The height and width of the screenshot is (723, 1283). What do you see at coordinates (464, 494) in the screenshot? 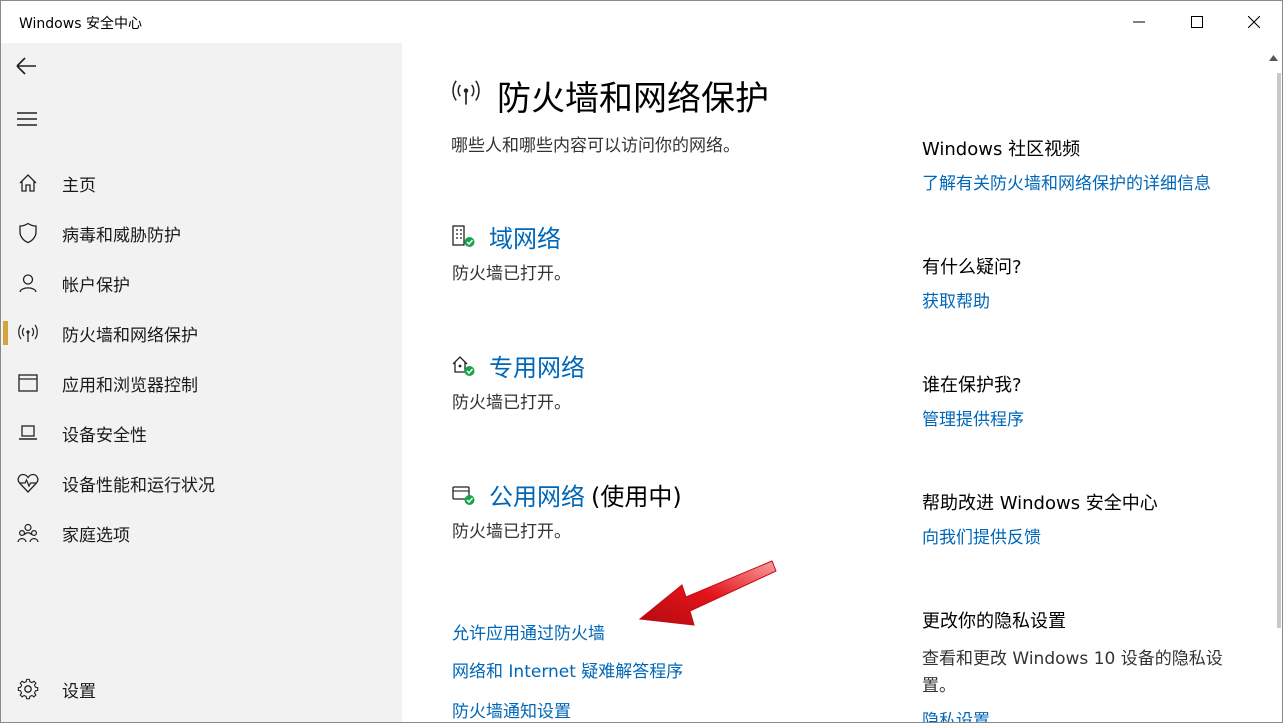
I see `public-network-icon` at bounding box center [464, 494].